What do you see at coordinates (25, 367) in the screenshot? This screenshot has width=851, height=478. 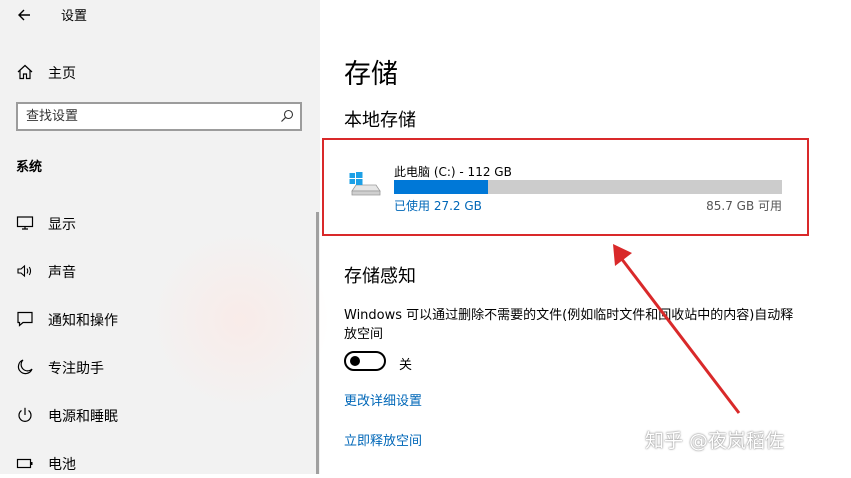 I see `moon-icon` at bounding box center [25, 367].